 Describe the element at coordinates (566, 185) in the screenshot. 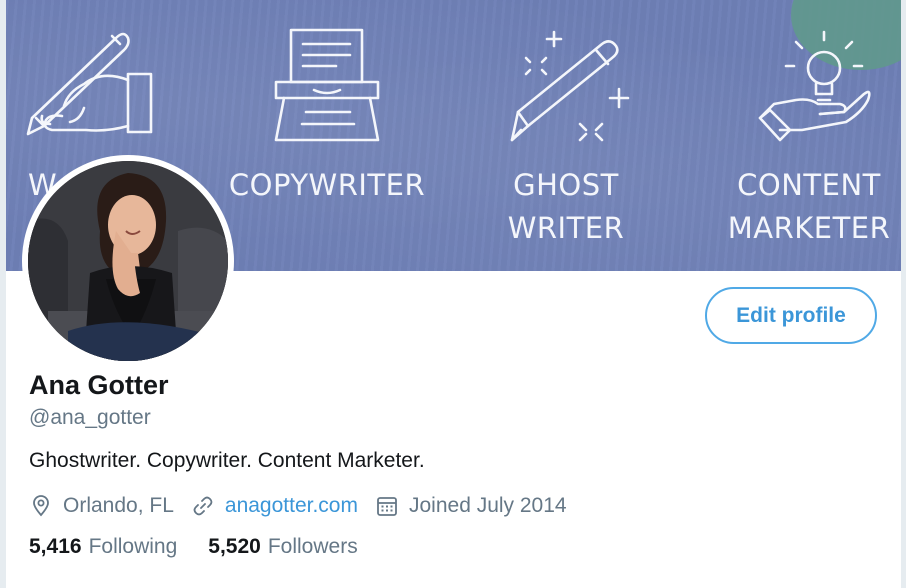

I see `banner-label-ghost: GHOST` at that location.